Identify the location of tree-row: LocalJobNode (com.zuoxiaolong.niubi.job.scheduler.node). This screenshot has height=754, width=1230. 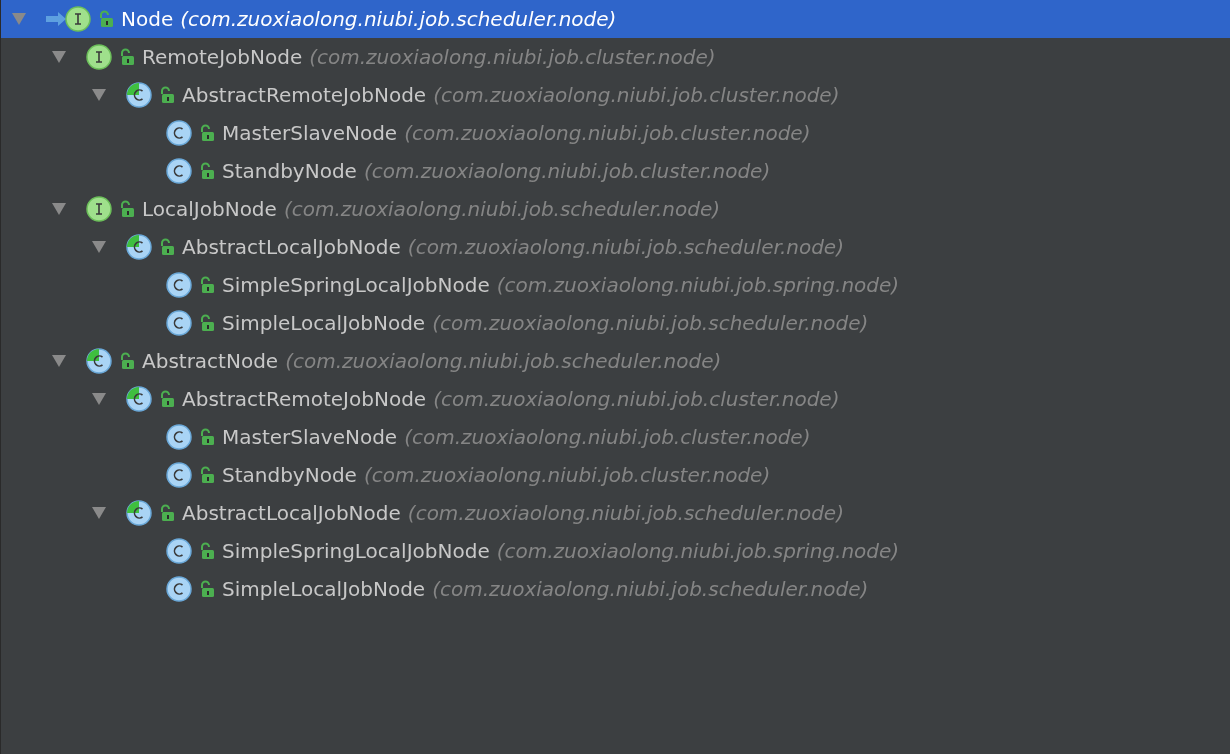
(615, 209).